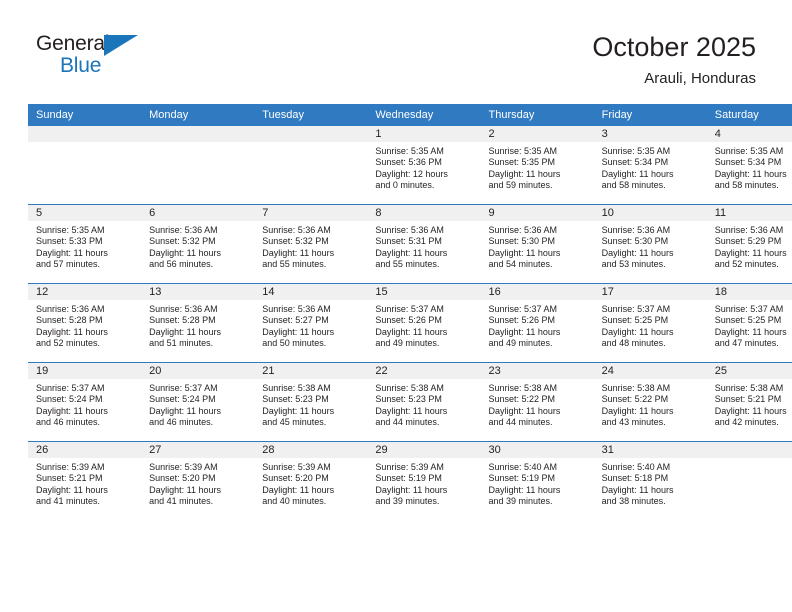 Image resolution: width=792 pixels, height=612 pixels. What do you see at coordinates (294, 264) in the screenshot?
I see `daylight-text-line2: and 55 minutes.` at bounding box center [294, 264].